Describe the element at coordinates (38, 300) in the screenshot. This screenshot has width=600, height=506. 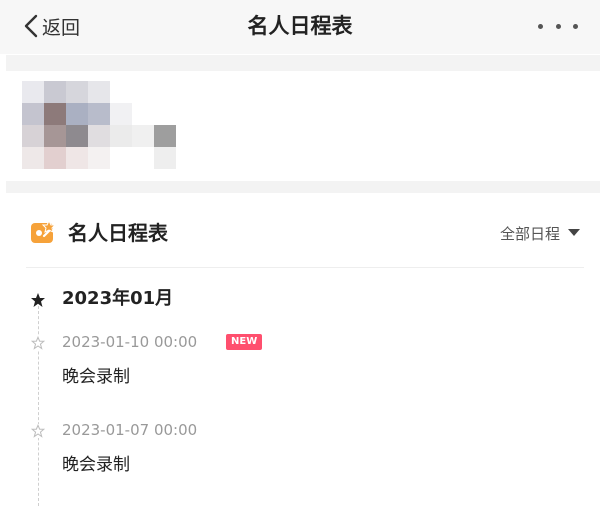
I see `filled-star-icon` at that location.